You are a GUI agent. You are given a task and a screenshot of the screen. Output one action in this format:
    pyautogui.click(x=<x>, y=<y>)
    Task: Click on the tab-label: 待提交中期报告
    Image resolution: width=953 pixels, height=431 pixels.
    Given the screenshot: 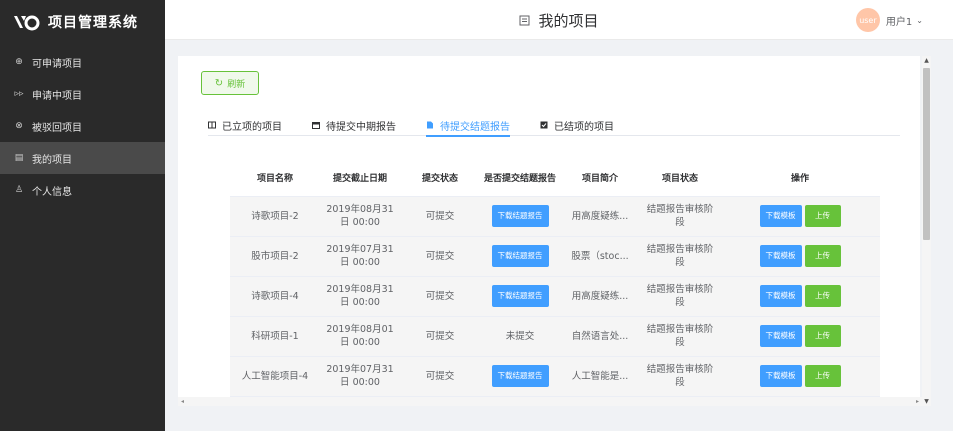 What is the action you would take?
    pyautogui.click(x=361, y=127)
    